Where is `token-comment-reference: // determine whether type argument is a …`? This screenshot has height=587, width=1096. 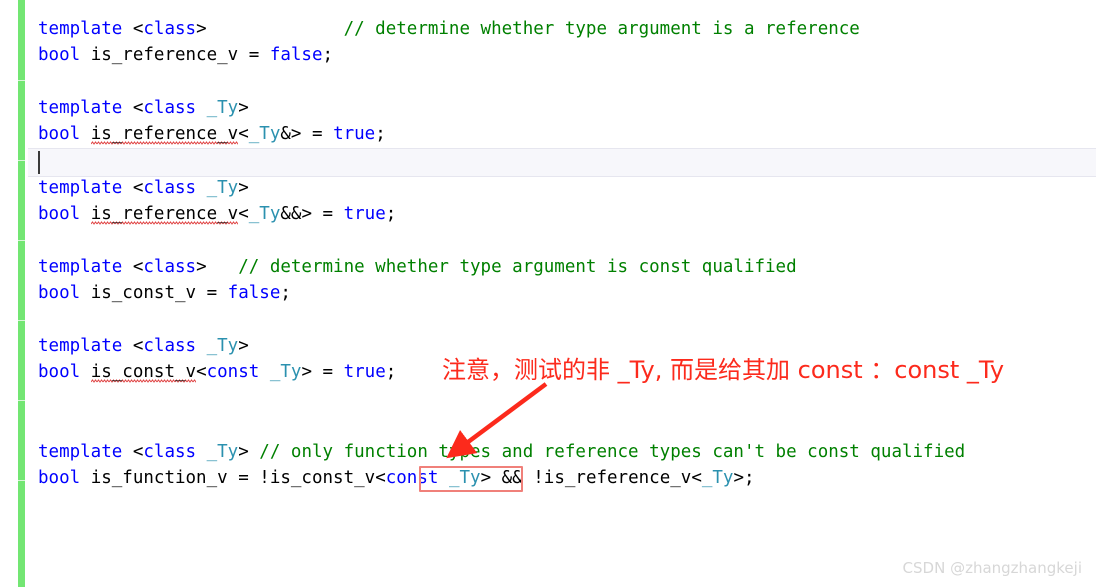 token-comment-reference: // determine whether type argument is a … is located at coordinates (601, 29).